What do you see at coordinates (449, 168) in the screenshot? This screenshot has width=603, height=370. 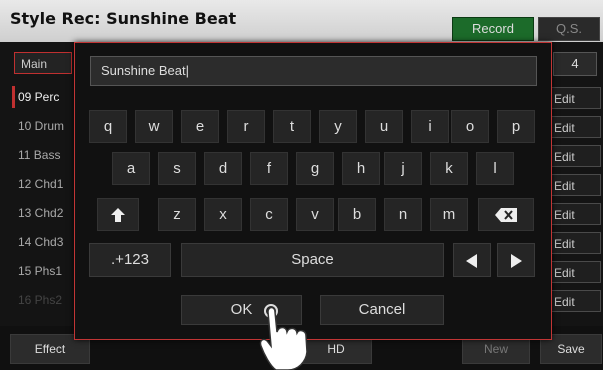 I see `key-k: k` at bounding box center [449, 168].